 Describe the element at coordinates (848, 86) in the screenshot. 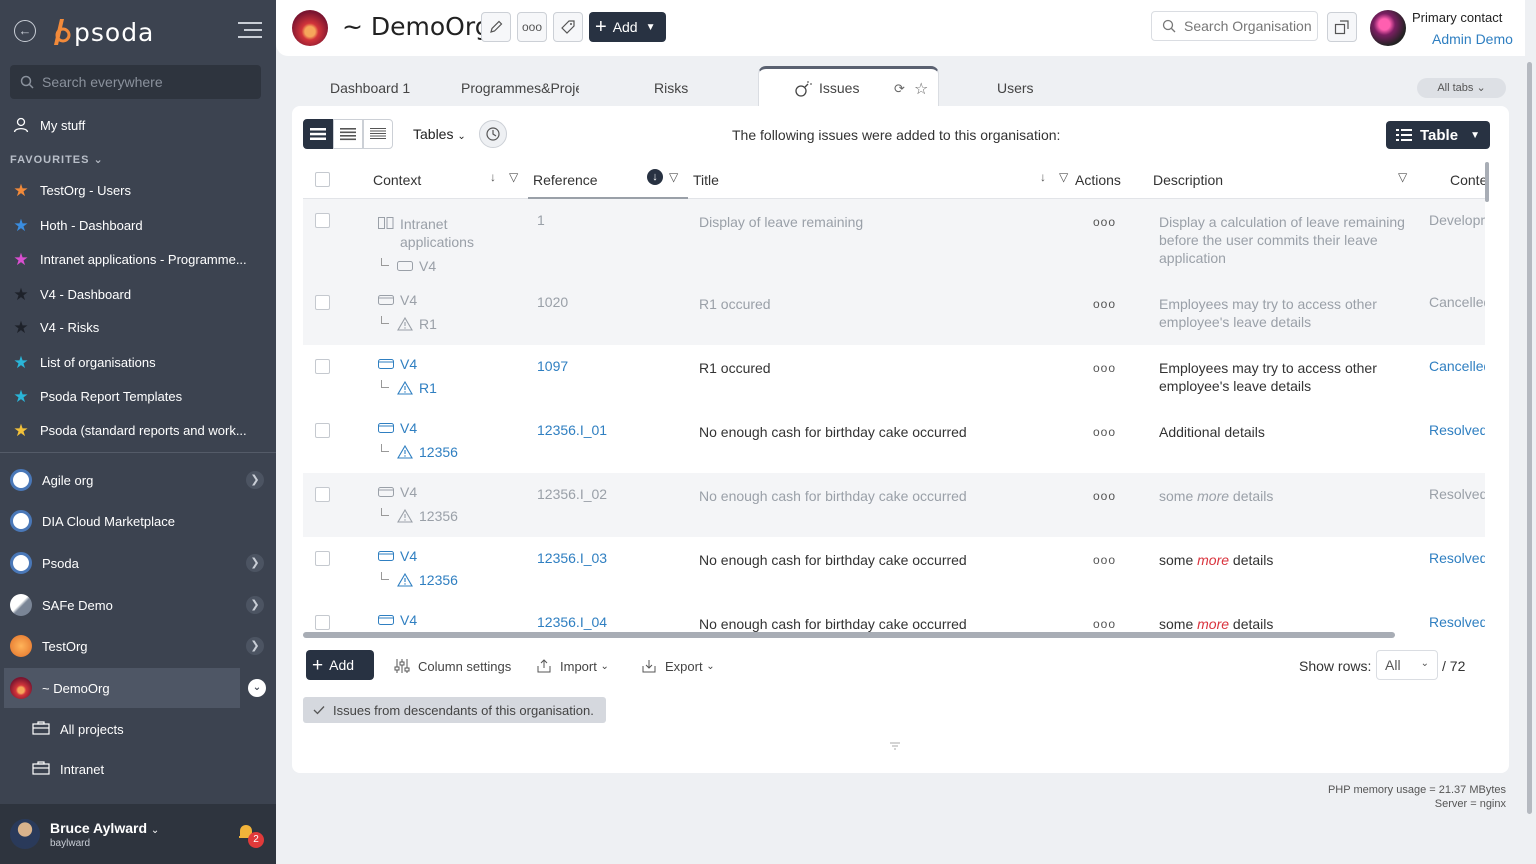

I see `tab-issues: Issues ⟳ ☆` at that location.